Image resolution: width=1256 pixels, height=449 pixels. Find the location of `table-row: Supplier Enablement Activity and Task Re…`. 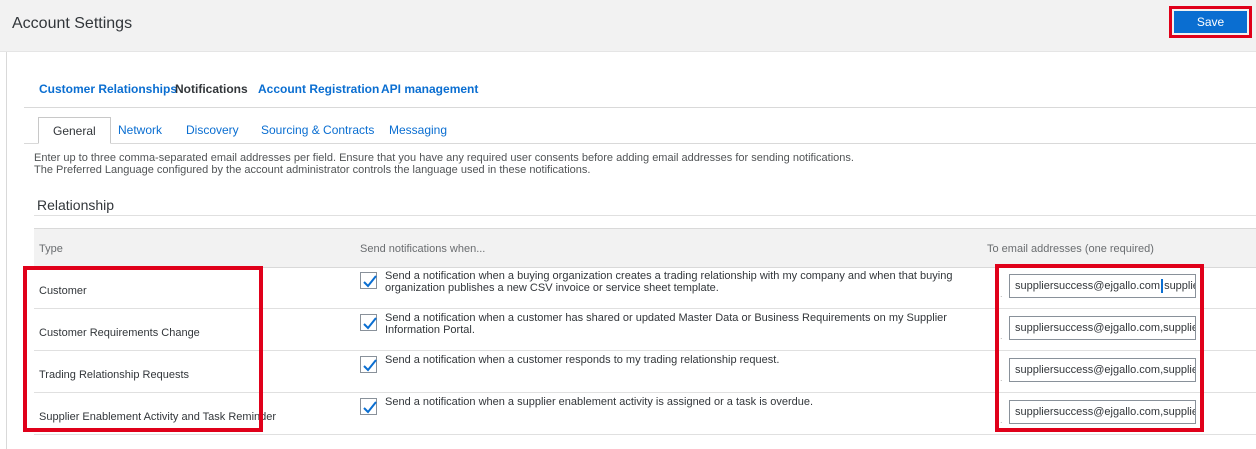

table-row: Supplier Enablement Activity and Task Re… is located at coordinates (645, 414).